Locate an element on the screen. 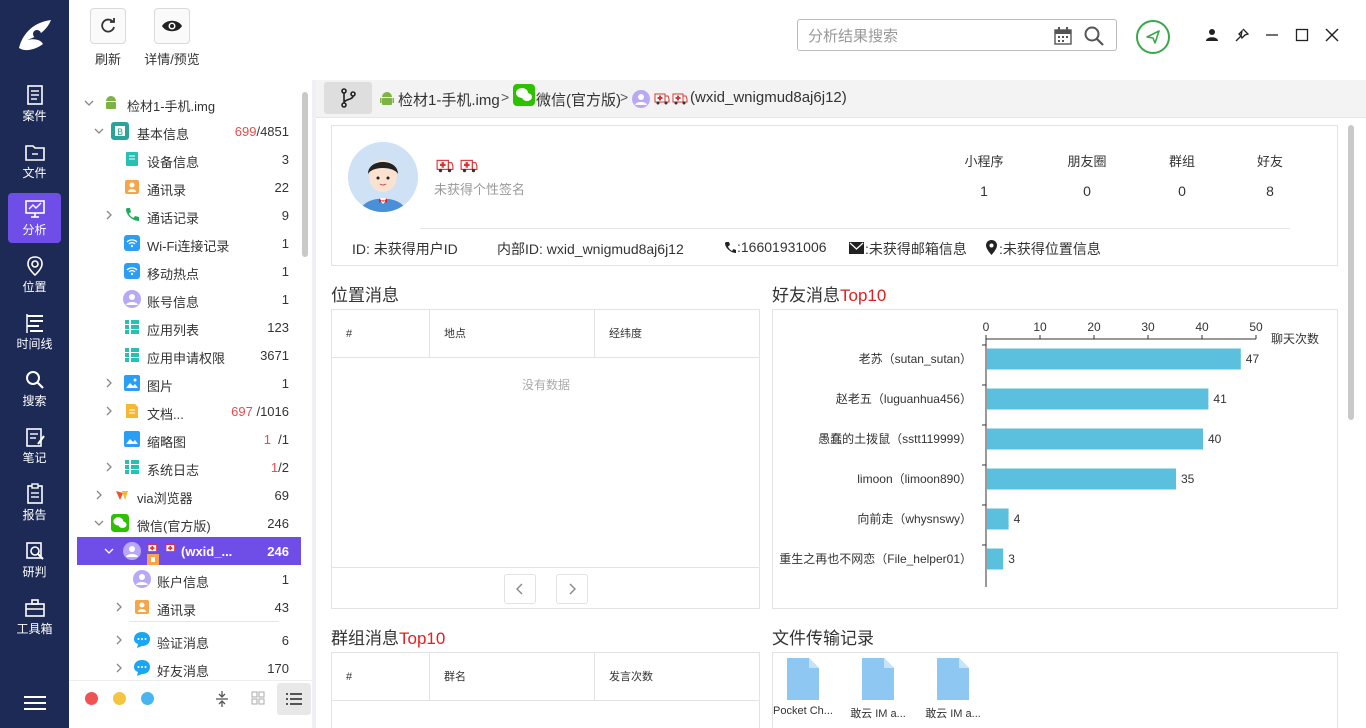 The image size is (1366, 728). tree-item-documents: 文档... 697 /1016 is located at coordinates (189, 411).